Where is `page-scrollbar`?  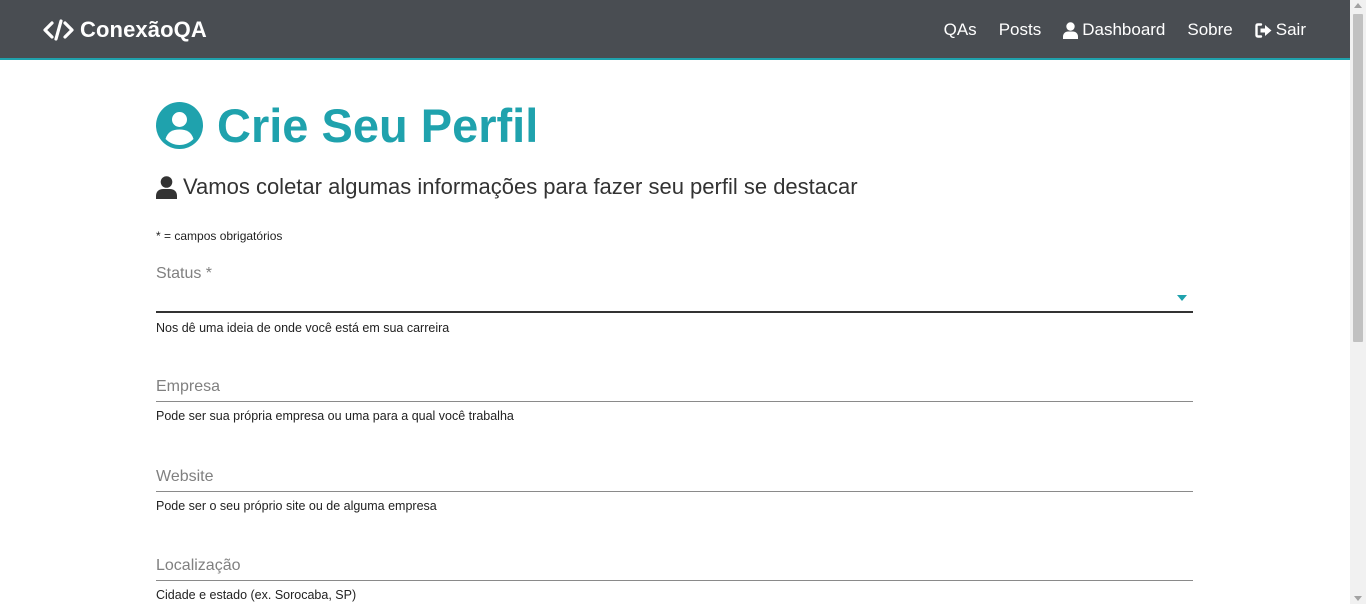 page-scrollbar is located at coordinates (1358, 302).